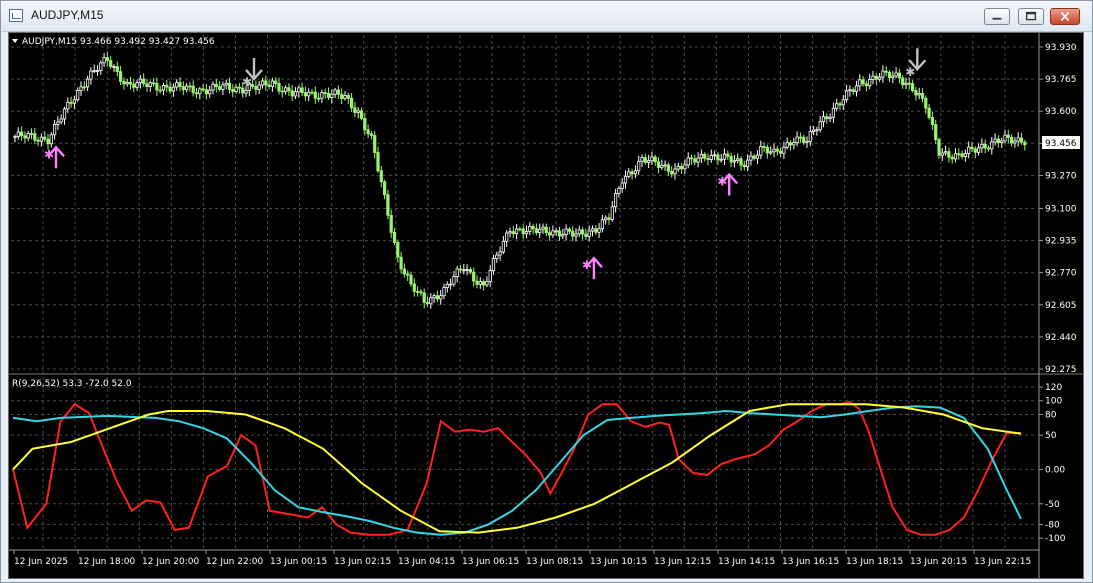 The width and height of the screenshot is (1093, 583). I want to click on time-tick-label: 12 Jun 2025, so click(41, 562).